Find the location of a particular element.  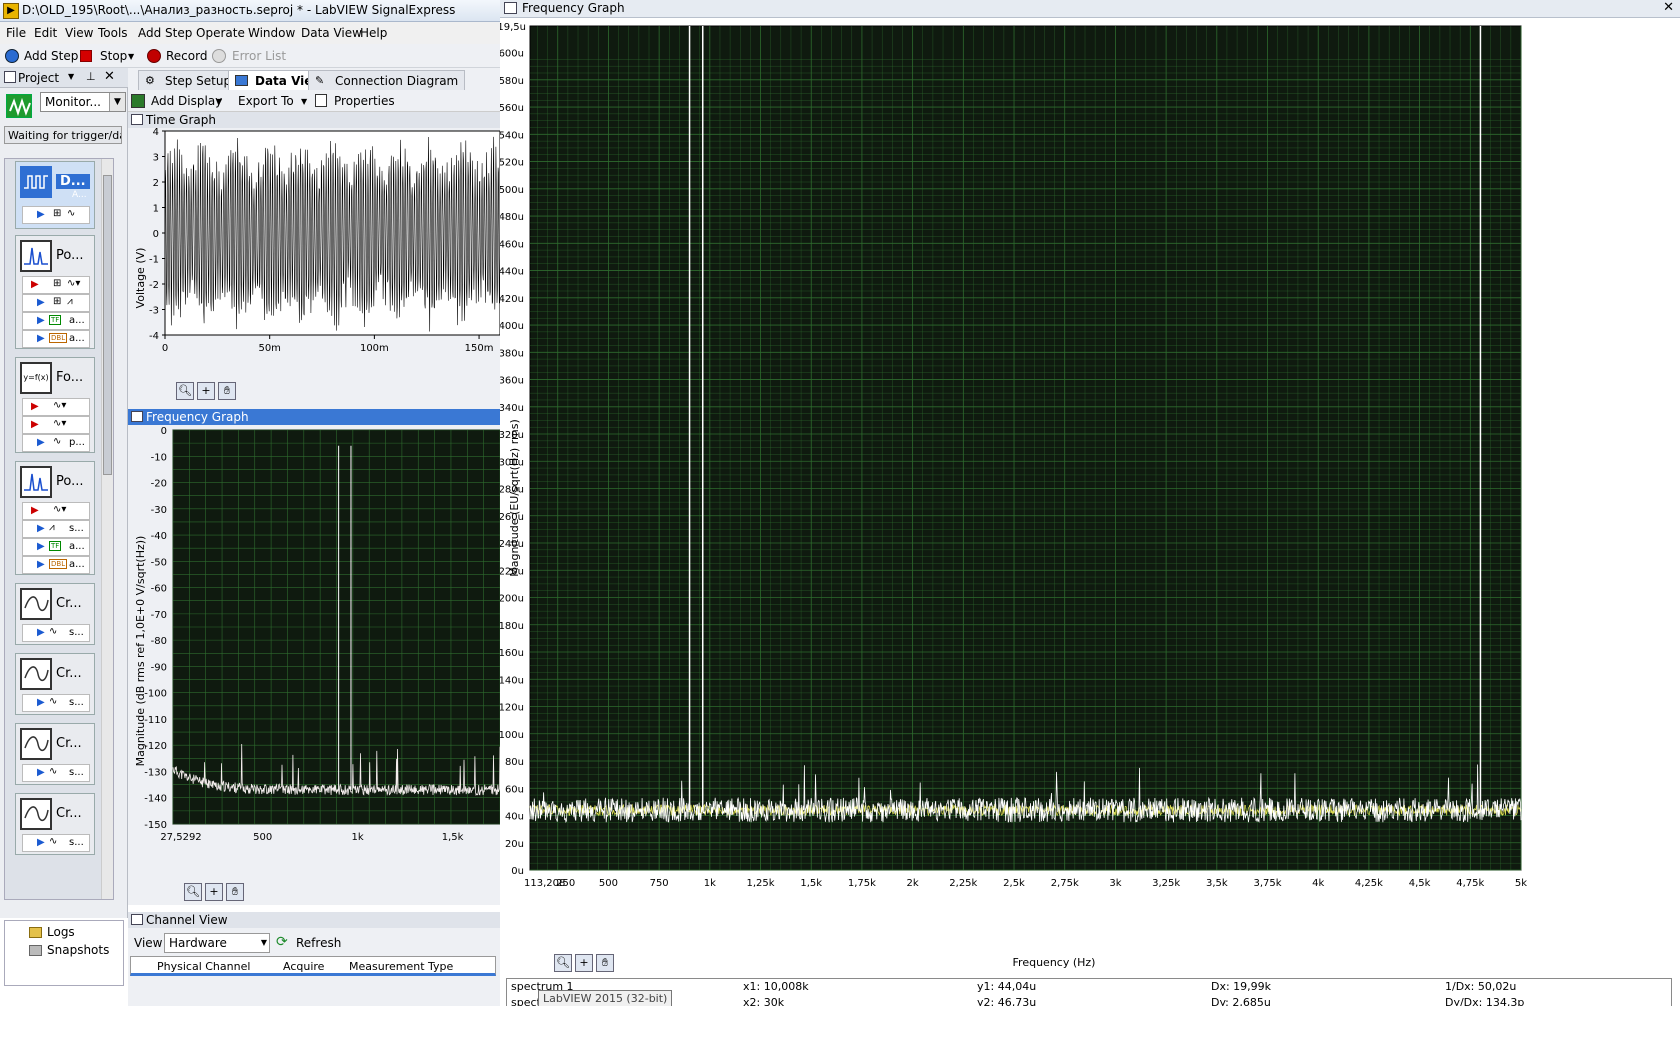

project-menu-dropdown-icon: ▼ is located at coordinates (71, 76).